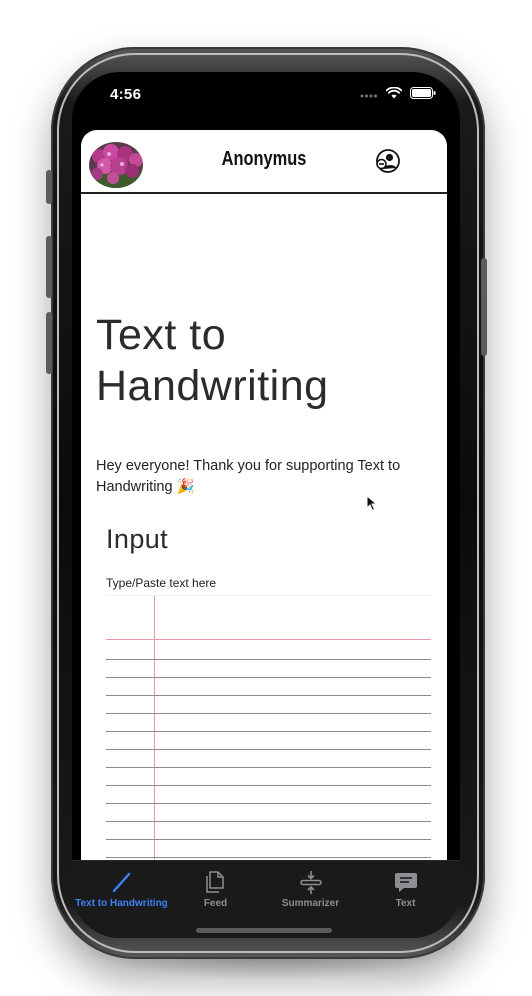  What do you see at coordinates (49, 267) in the screenshot?
I see `volume-up-button` at bounding box center [49, 267].